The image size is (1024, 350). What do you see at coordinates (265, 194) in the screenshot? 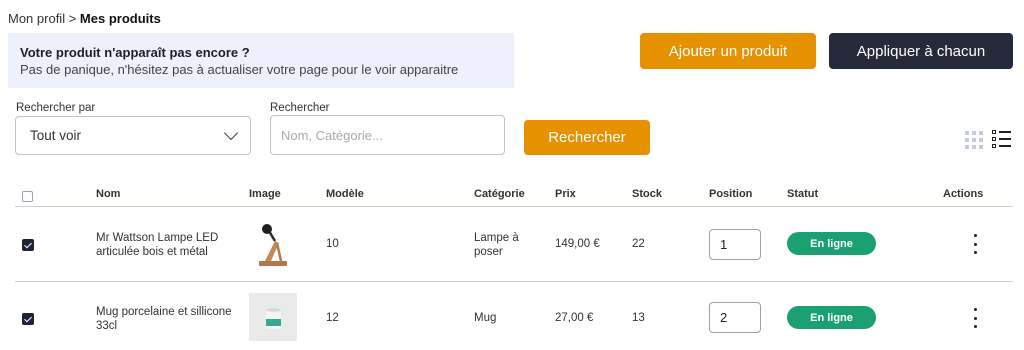
I see `column-header-image: Image` at bounding box center [265, 194].